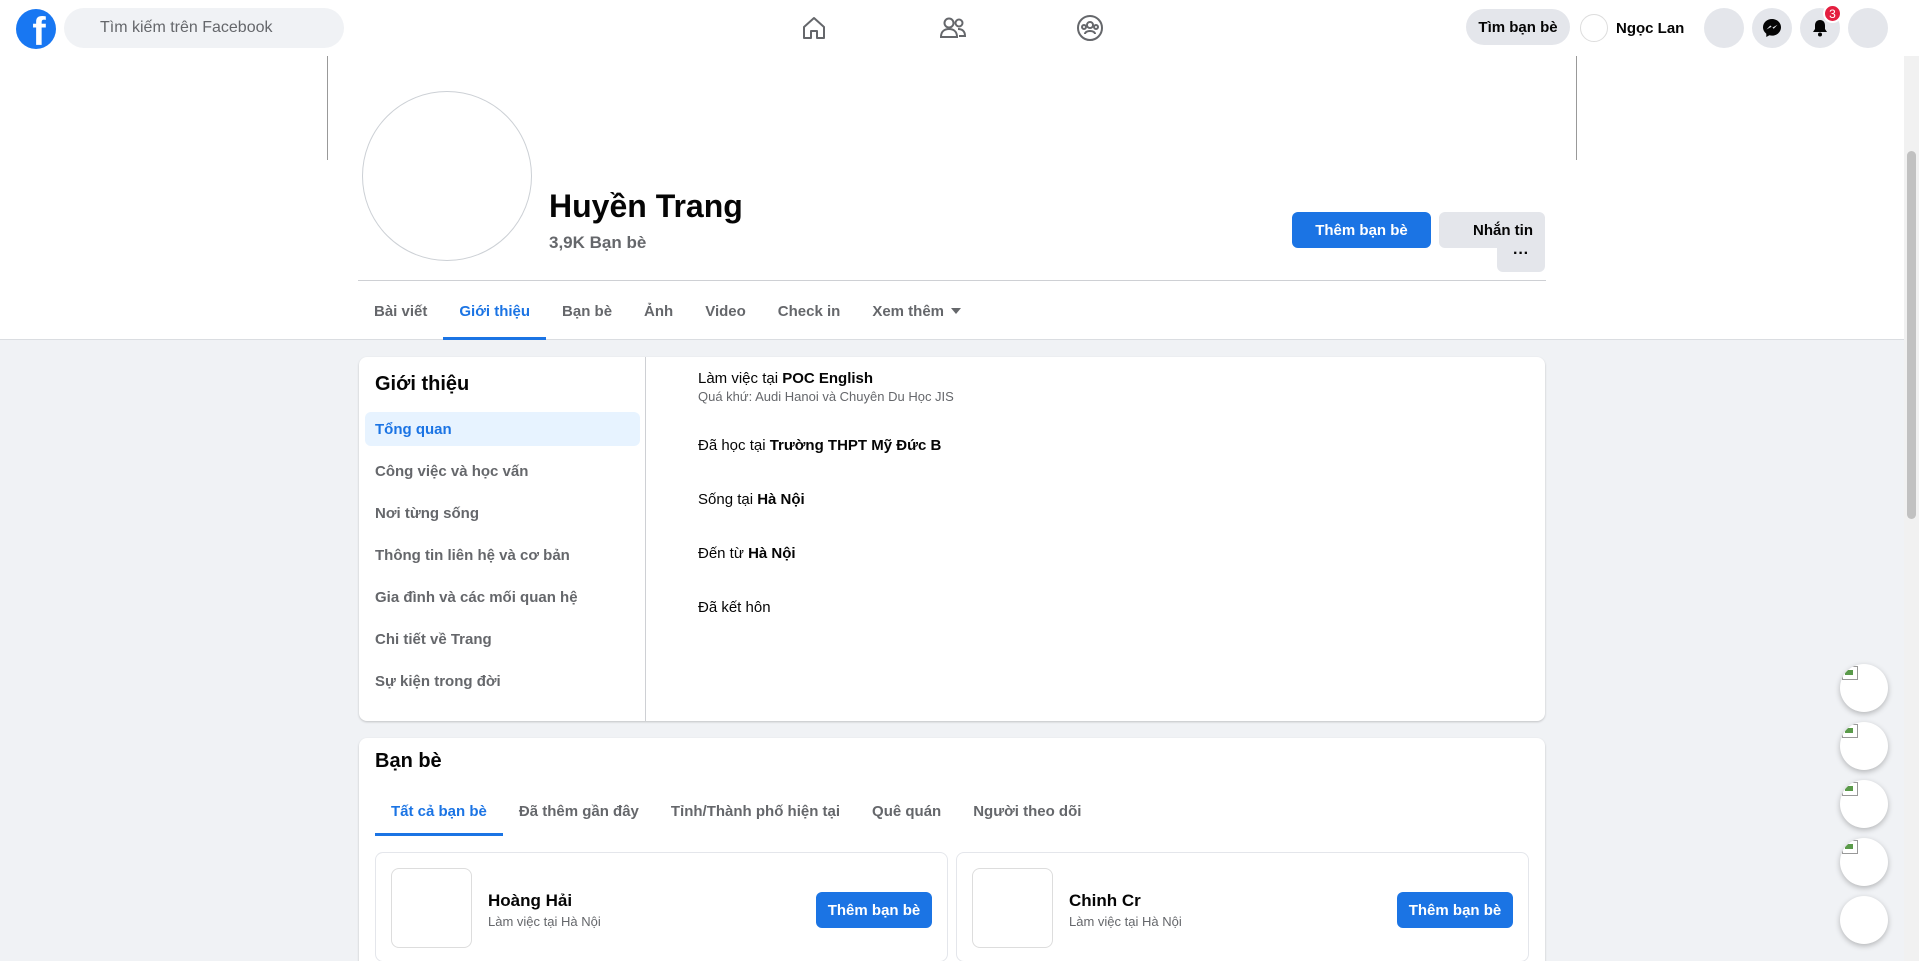 This screenshot has height=961, width=1919. I want to click on add-friend-label: Thêm bạn bè, so click(1361, 230).